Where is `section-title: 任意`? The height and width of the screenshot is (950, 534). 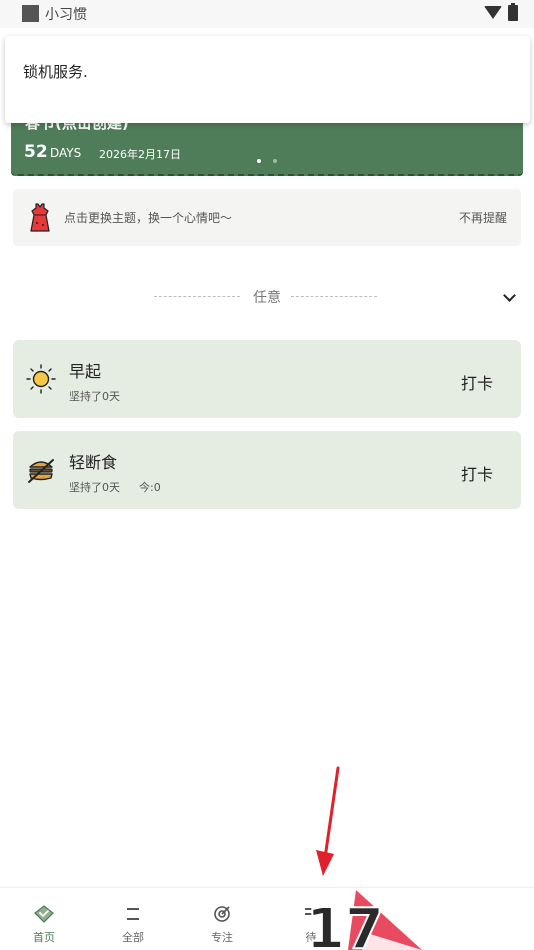 section-title: 任意 is located at coordinates (267, 298).